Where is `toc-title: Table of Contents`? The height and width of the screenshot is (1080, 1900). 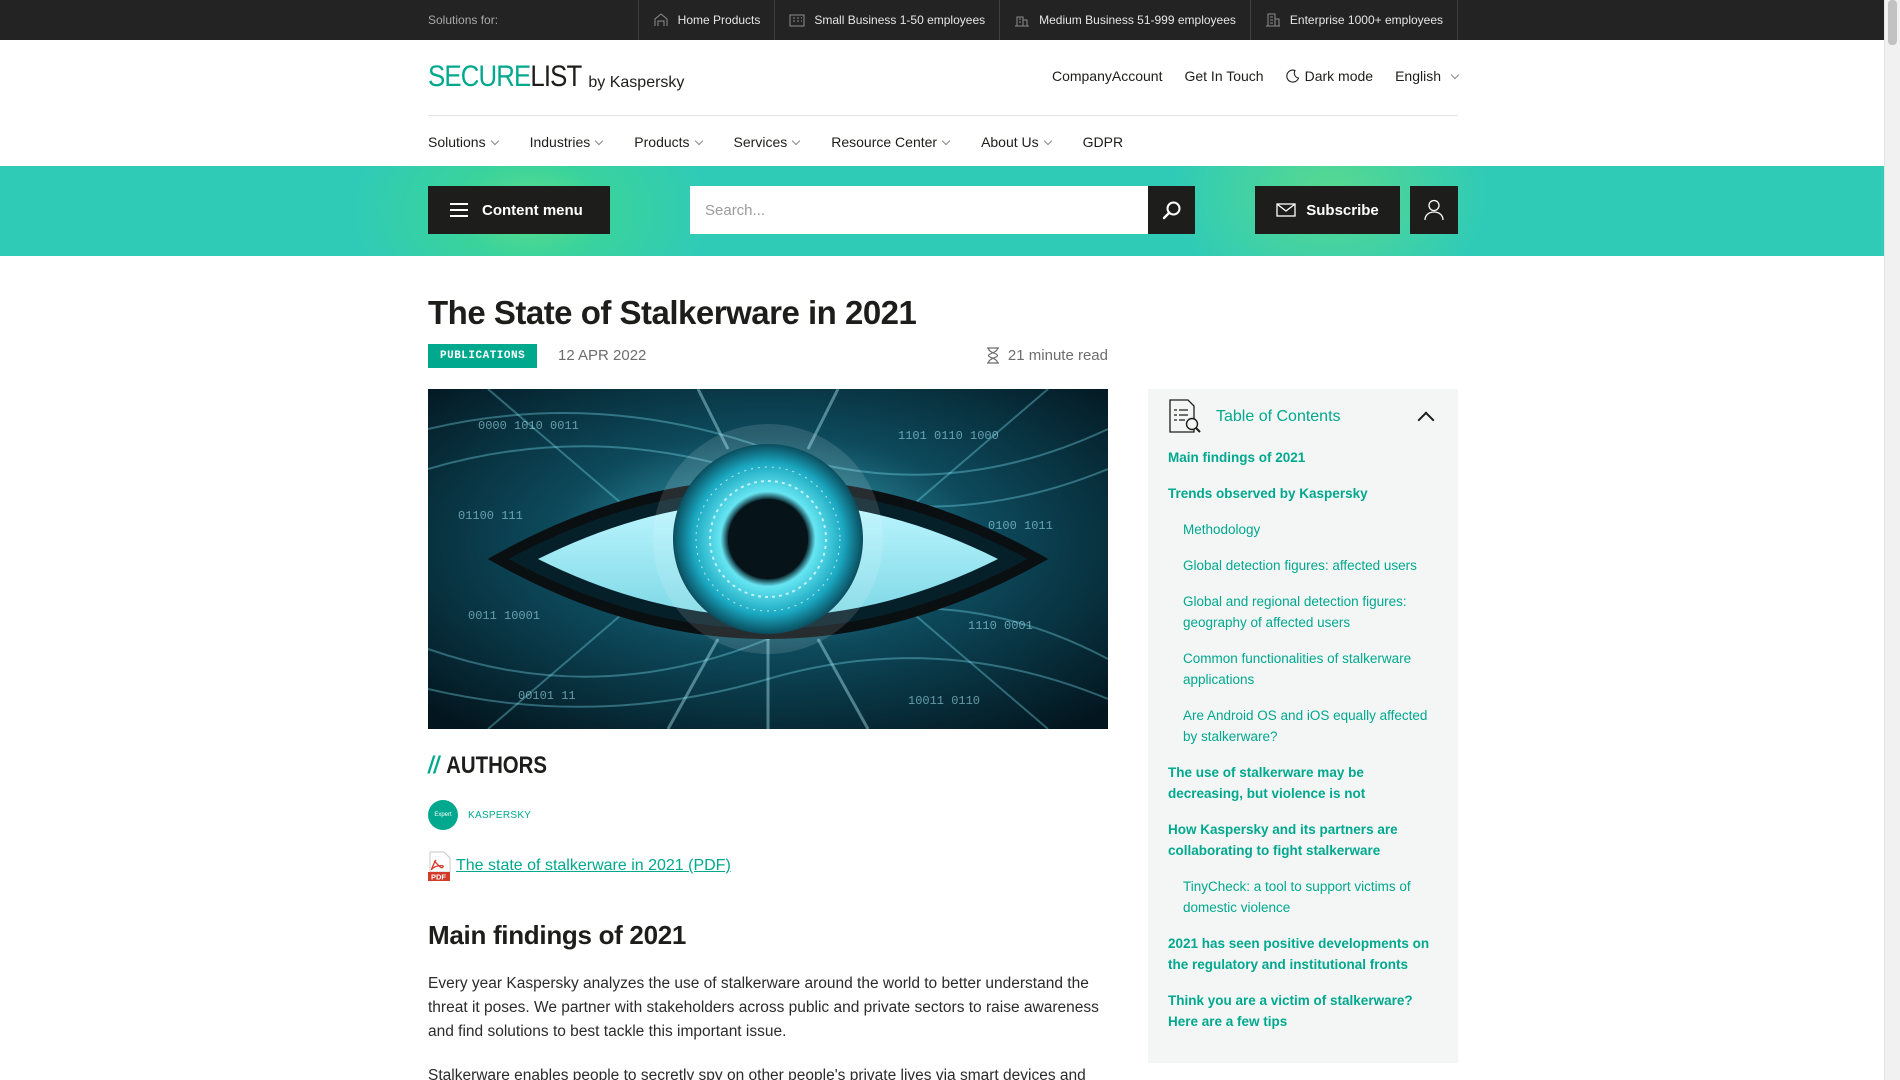
toc-title: Table of Contents is located at coordinates (1278, 416).